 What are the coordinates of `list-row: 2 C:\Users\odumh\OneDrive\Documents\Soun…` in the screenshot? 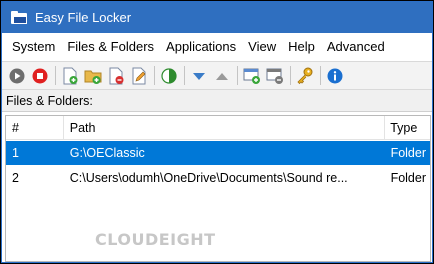 It's located at (218, 178).